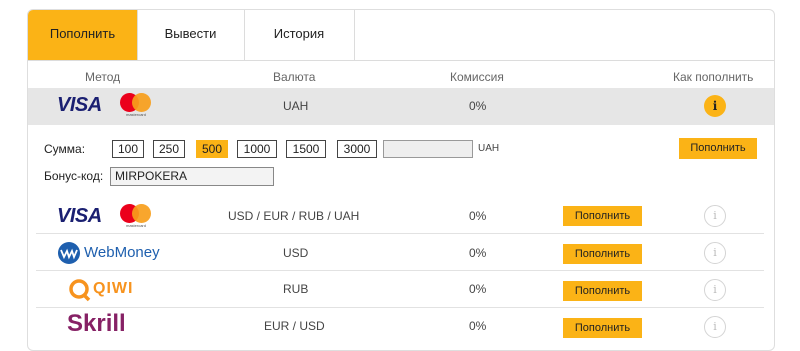 The width and height of the screenshot is (800, 351). I want to click on amount-option-3000: 3000, so click(357, 149).